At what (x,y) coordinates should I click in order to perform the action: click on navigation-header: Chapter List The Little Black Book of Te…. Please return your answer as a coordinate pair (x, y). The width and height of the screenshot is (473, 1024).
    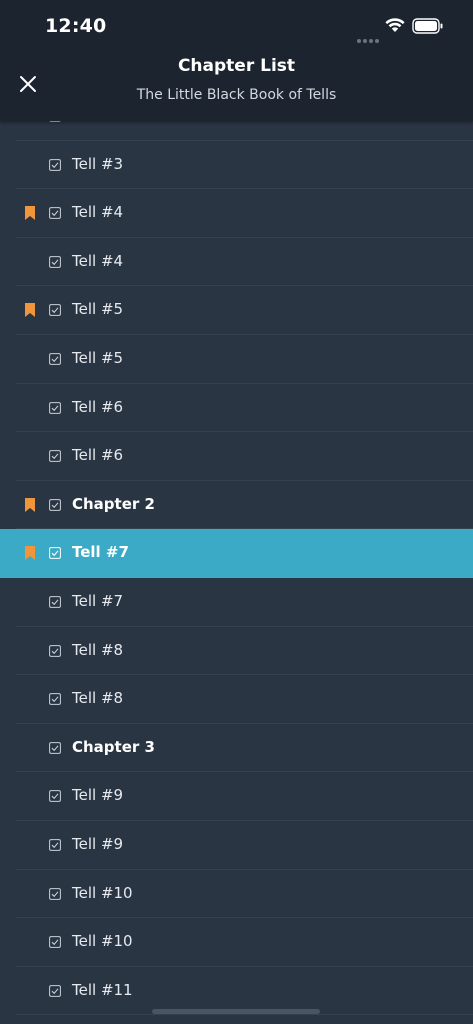
    Looking at the image, I should click on (236, 86).